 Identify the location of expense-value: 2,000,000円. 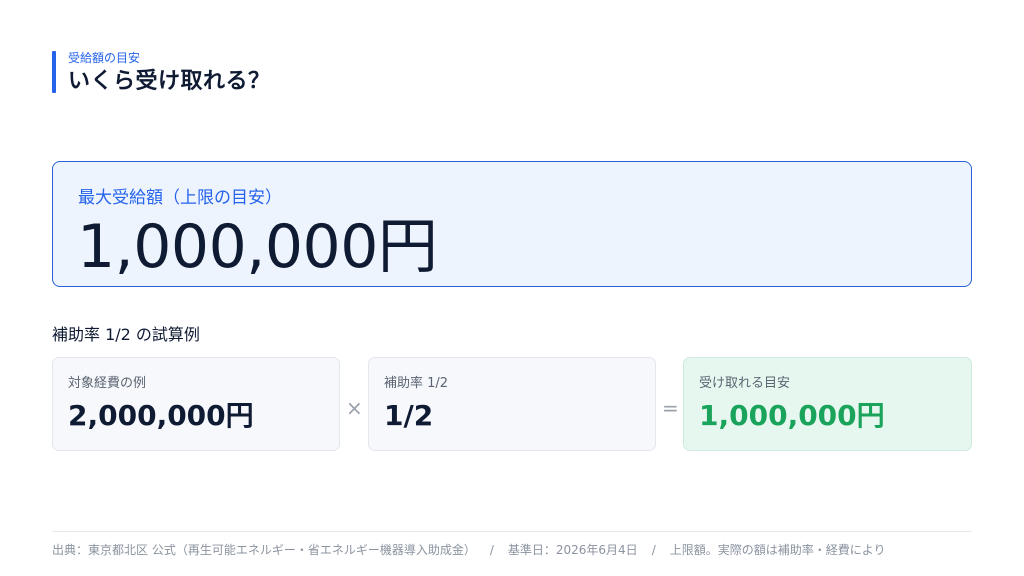
(161, 415).